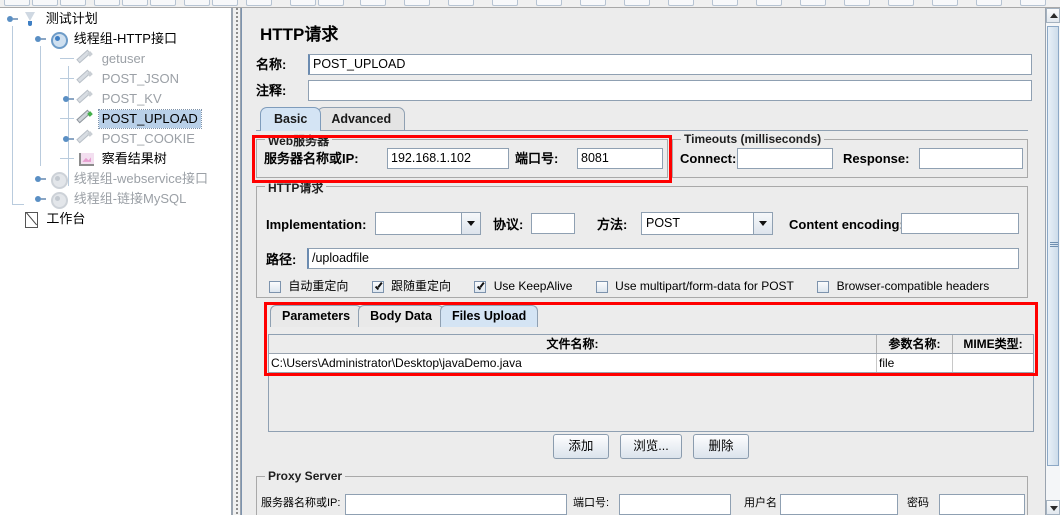  What do you see at coordinates (993, 363) in the screenshot?
I see `cell-mimetype` at bounding box center [993, 363].